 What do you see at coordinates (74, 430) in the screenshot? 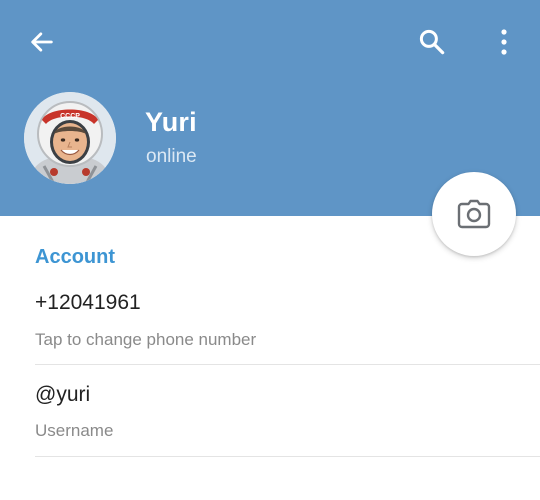
I see `username-caption: Username` at bounding box center [74, 430].